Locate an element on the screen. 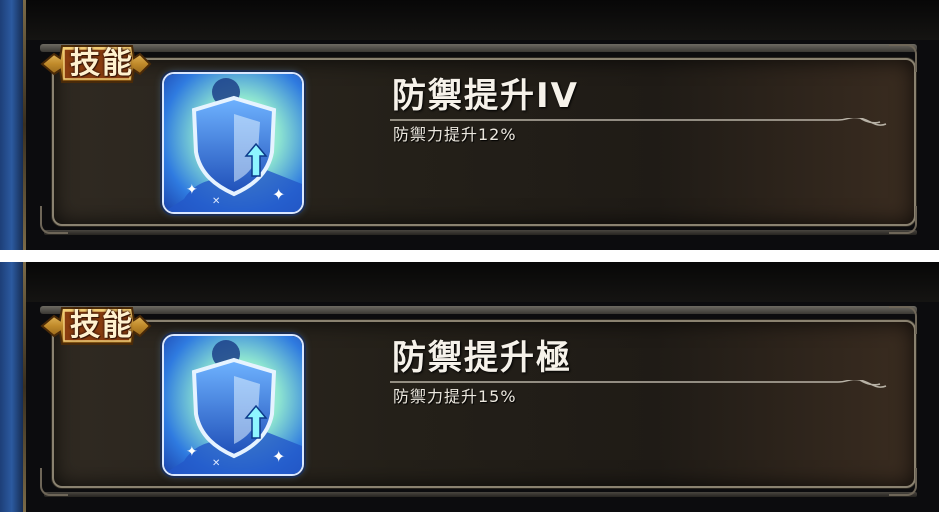 This screenshot has width=939, height=513. panel-separator is located at coordinates (469, 256).